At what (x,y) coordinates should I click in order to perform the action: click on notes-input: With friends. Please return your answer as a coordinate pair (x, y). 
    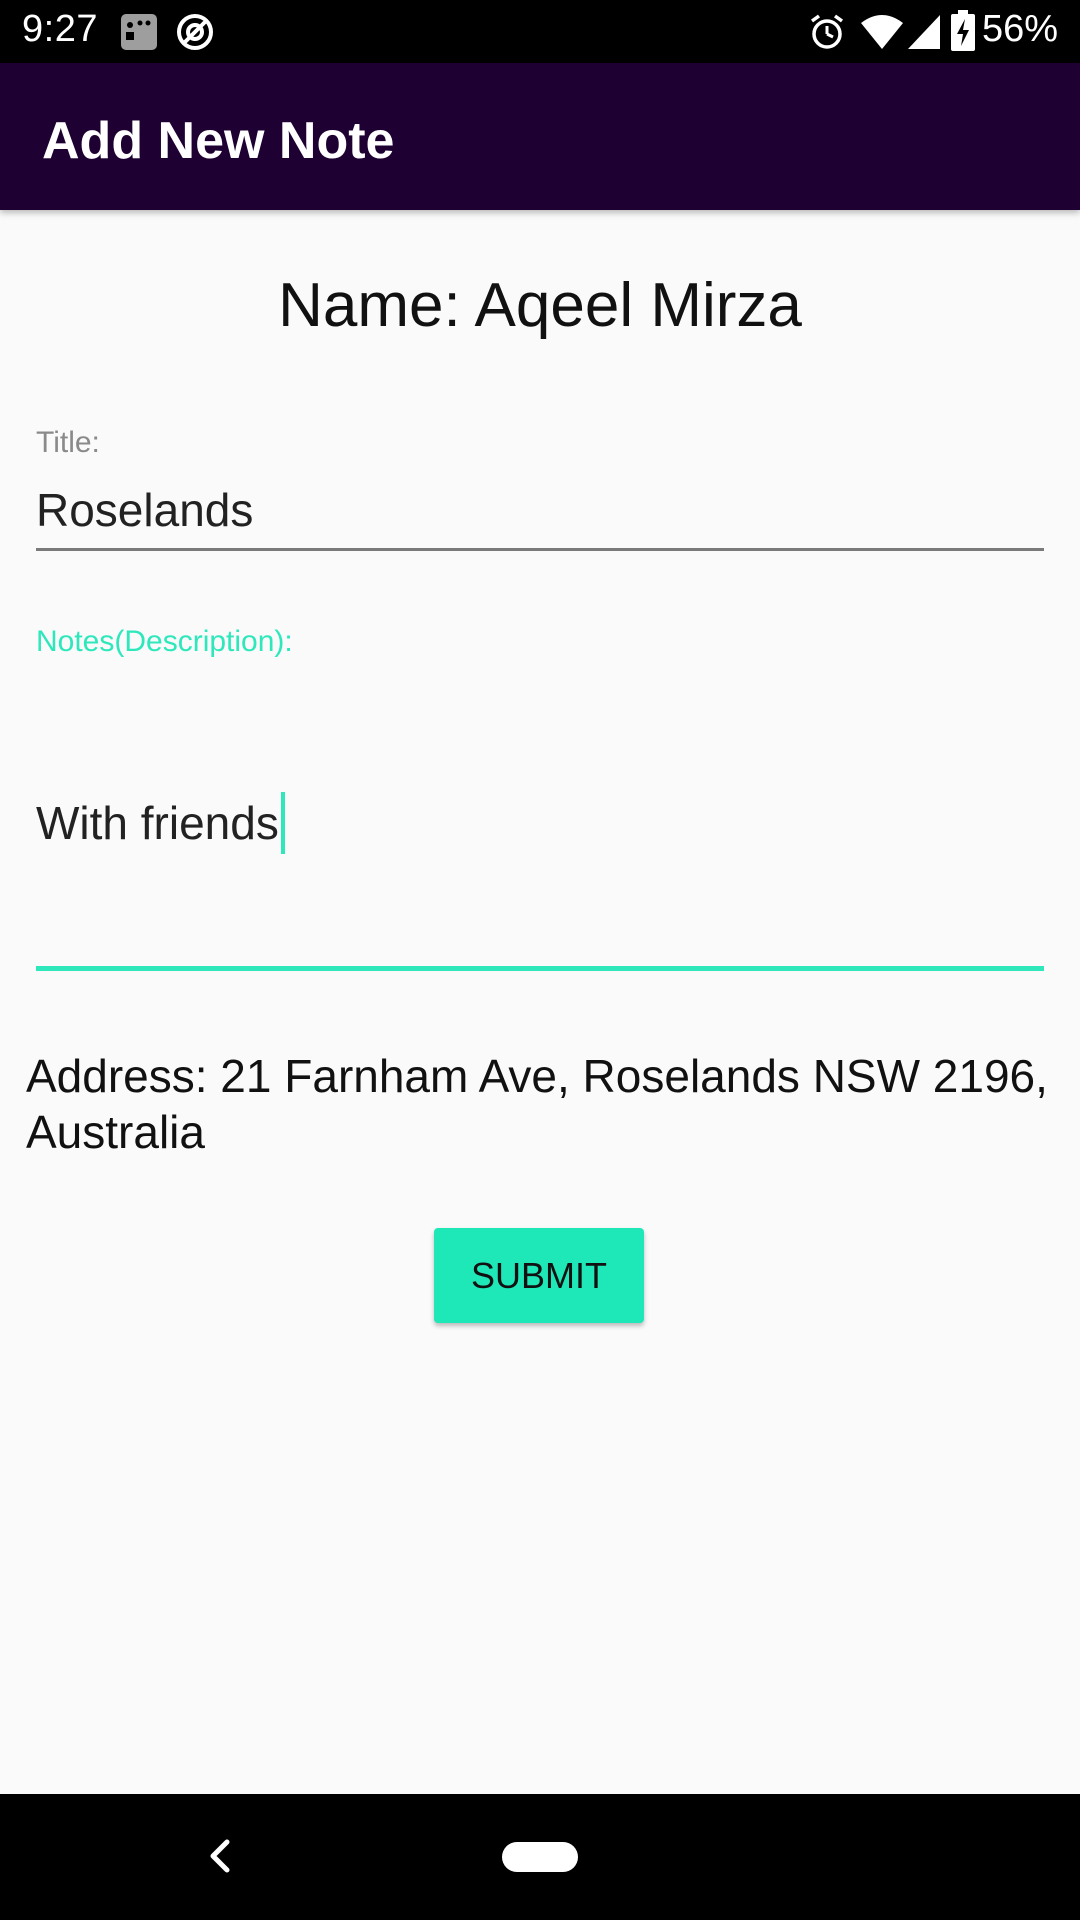
    Looking at the image, I should click on (160, 825).